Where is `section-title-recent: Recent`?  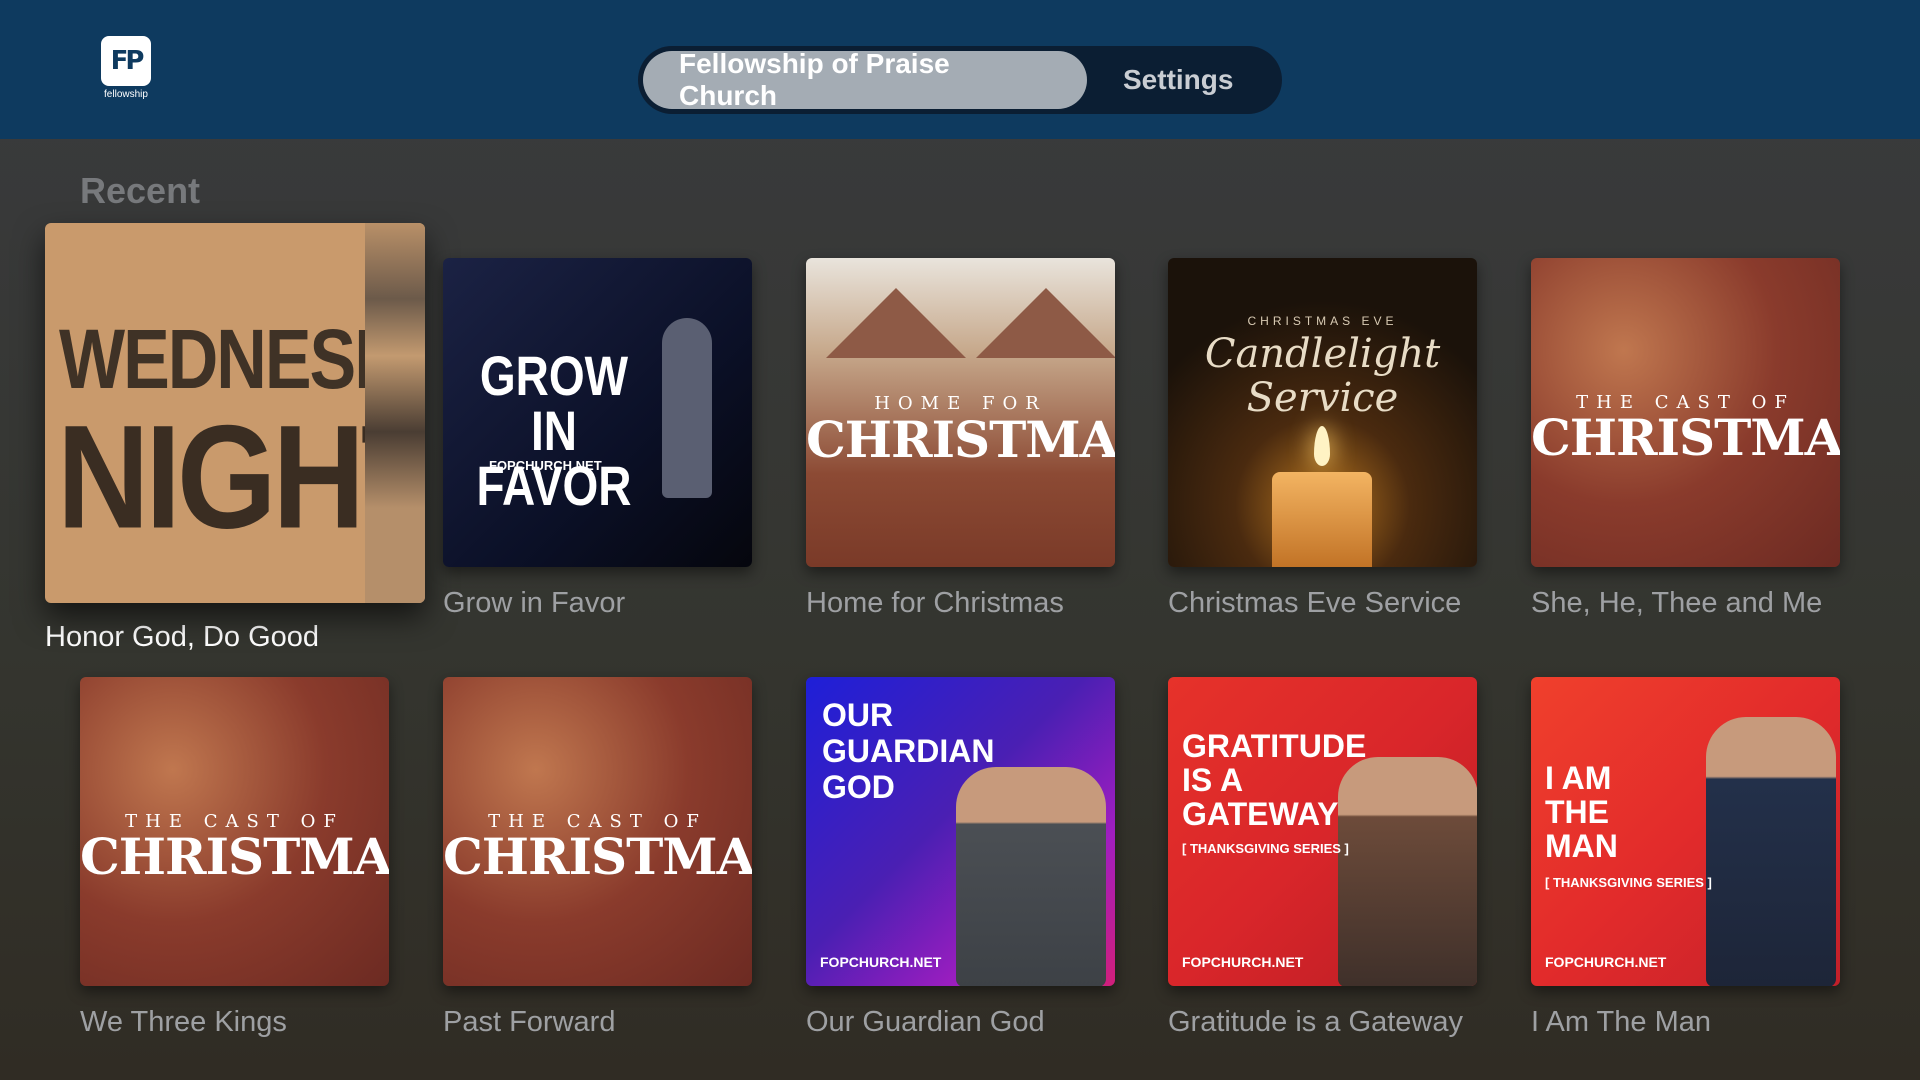
section-title-recent: Recent is located at coordinates (140, 190).